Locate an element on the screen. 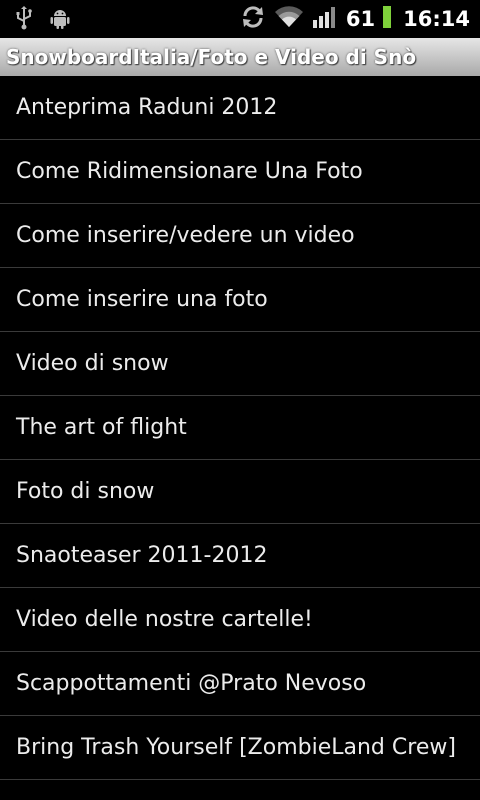 This screenshot has height=800, width=480. list-item: Come inserire una foto is located at coordinates (240, 300).